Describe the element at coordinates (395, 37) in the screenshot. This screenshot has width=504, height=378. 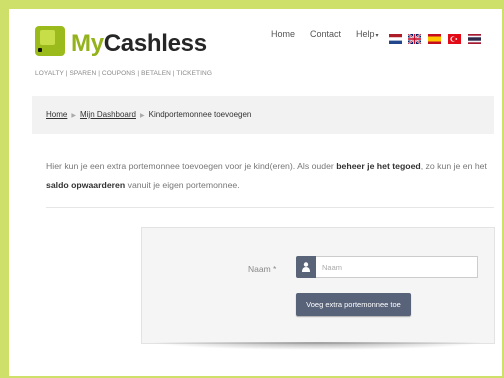
I see `flag-nl-icon` at that location.